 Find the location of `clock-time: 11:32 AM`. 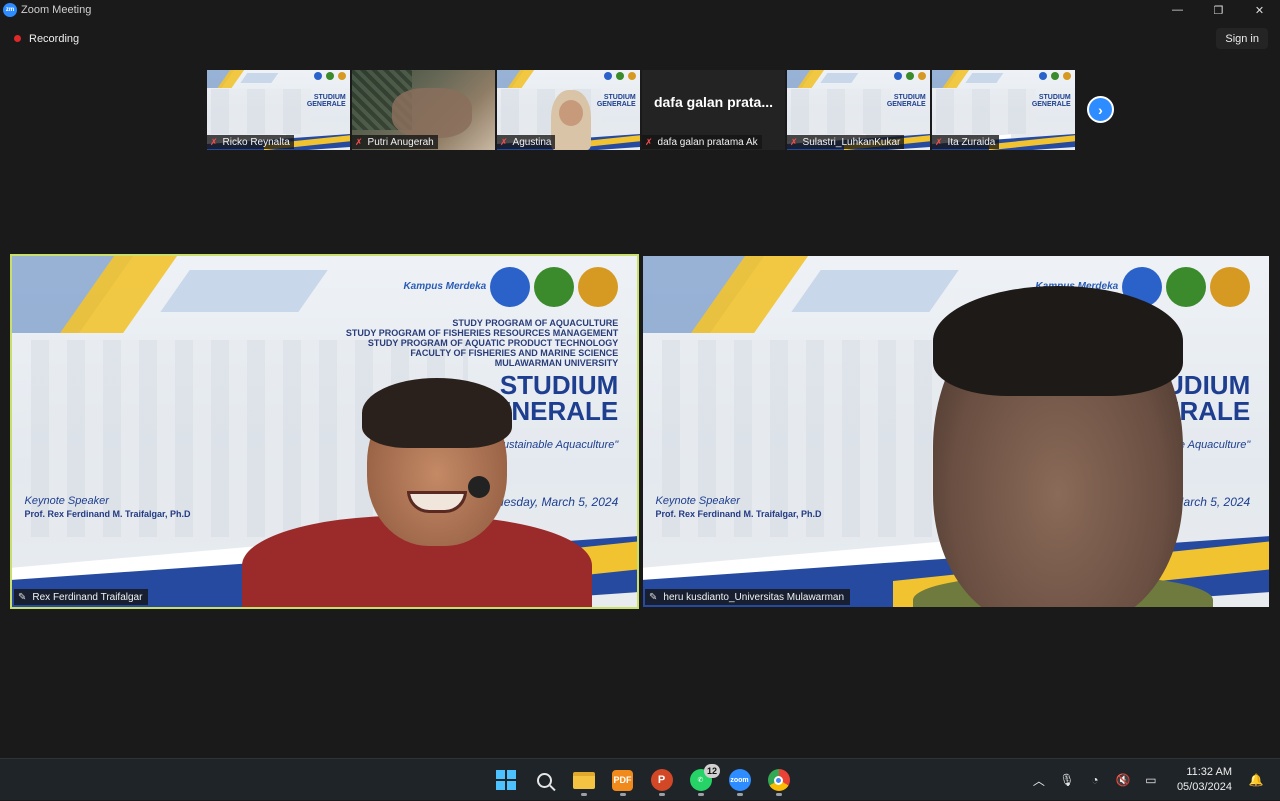

clock-time: 11:32 AM is located at coordinates (1209, 772).